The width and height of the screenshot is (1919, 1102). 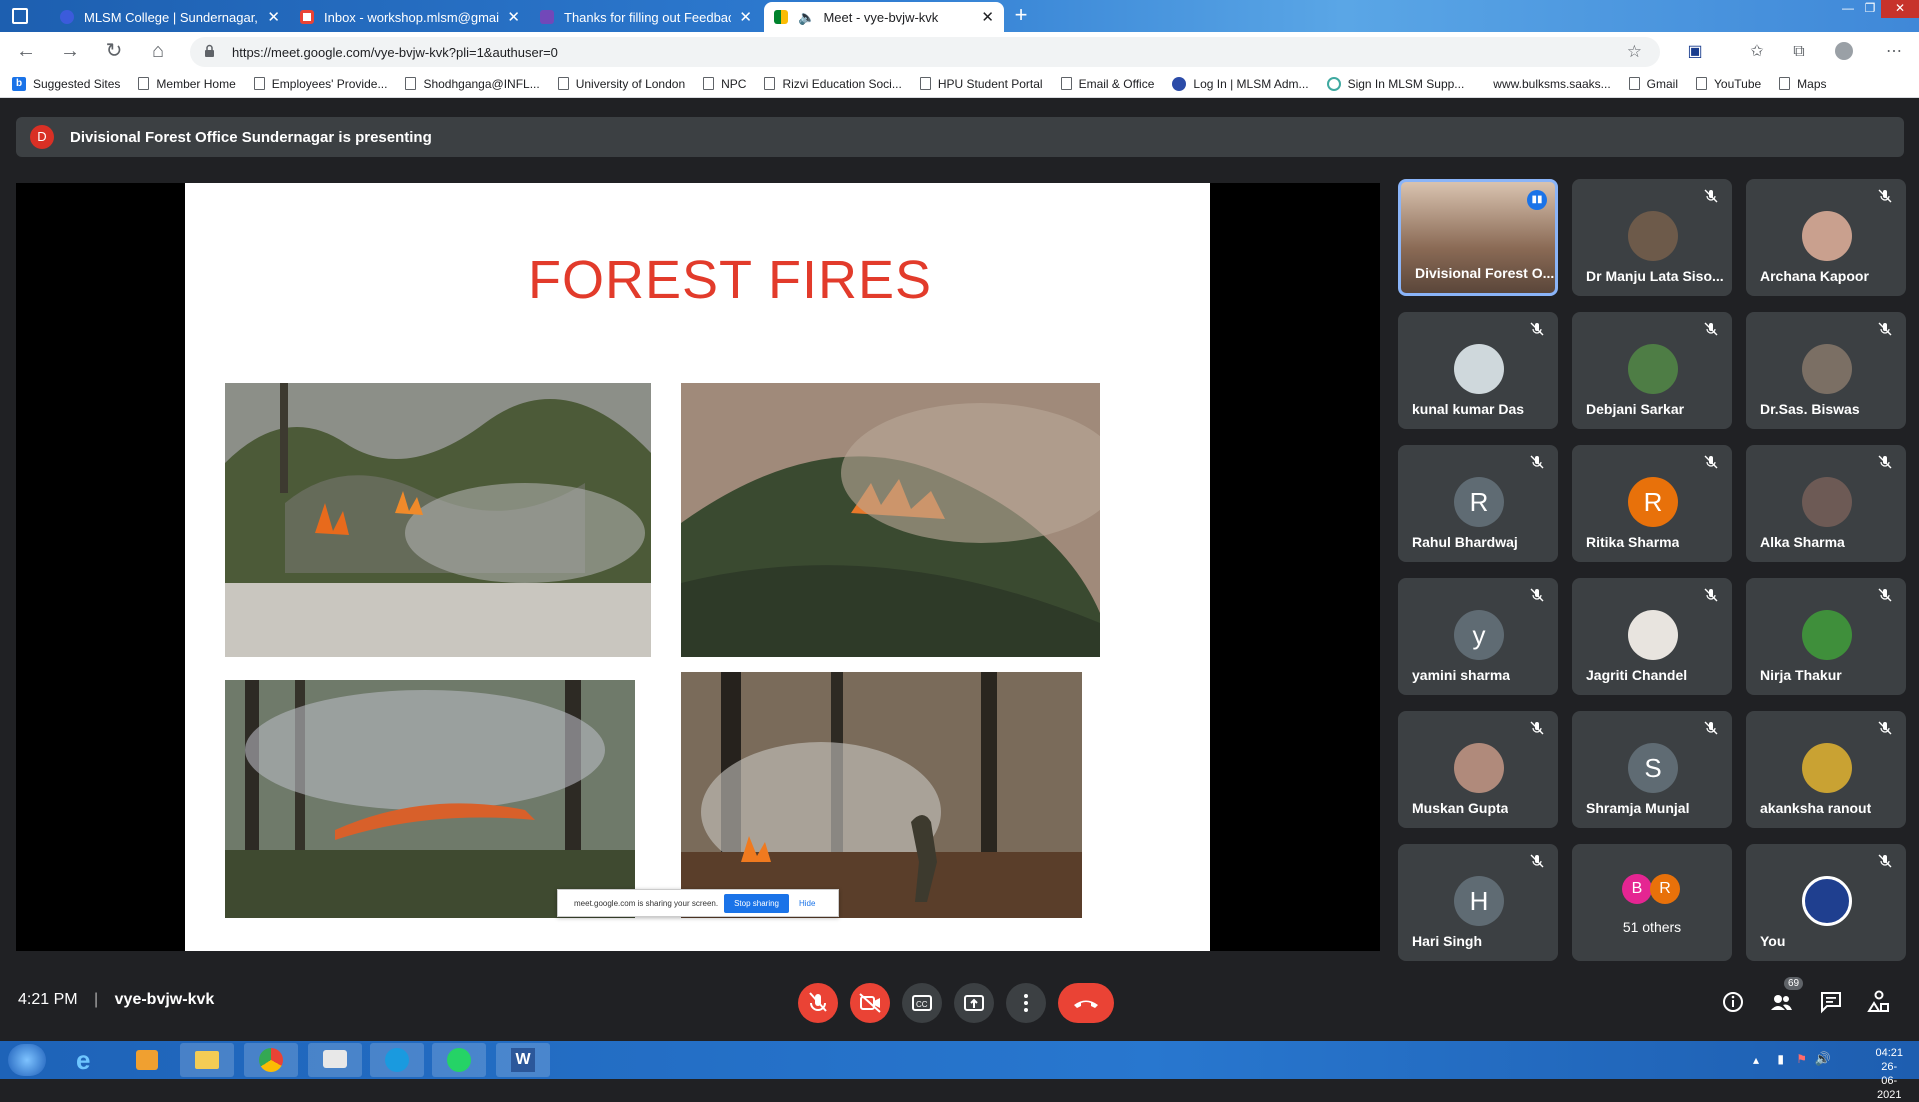 I want to click on whatsapp-icon, so click(x=459, y=1060).